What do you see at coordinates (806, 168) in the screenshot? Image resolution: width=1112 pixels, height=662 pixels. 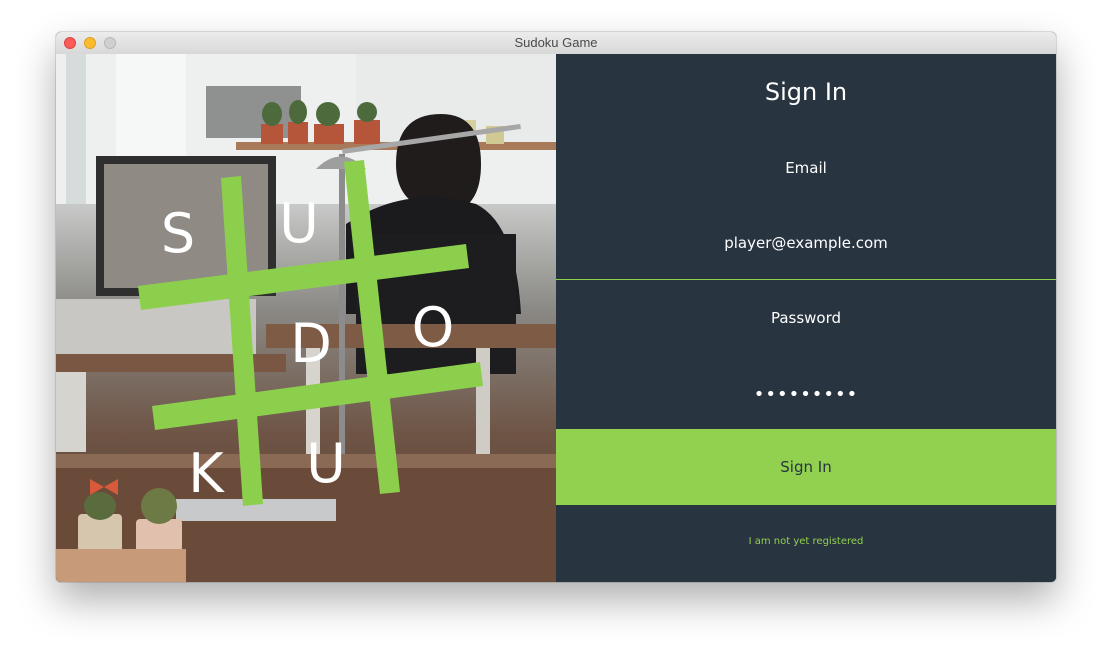 I see `email-label: Email` at bounding box center [806, 168].